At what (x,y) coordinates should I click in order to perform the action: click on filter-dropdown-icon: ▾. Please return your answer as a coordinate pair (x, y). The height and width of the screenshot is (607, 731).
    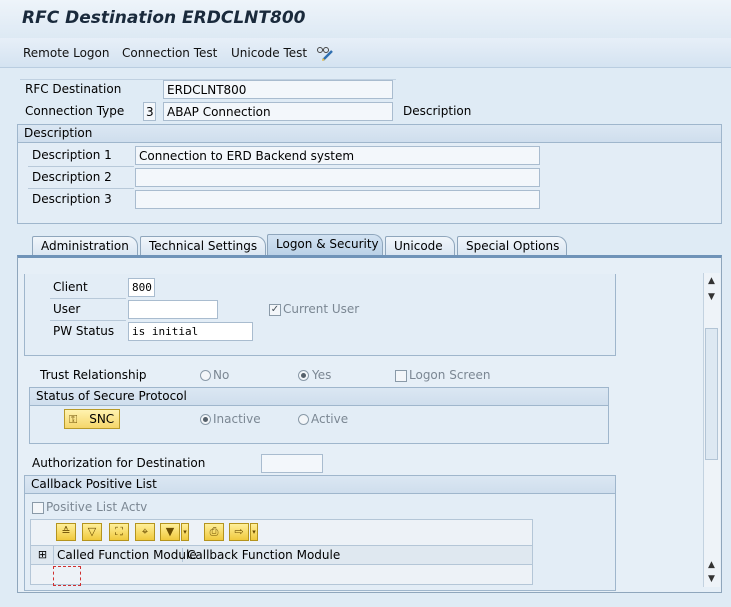
    Looking at the image, I should click on (185, 532).